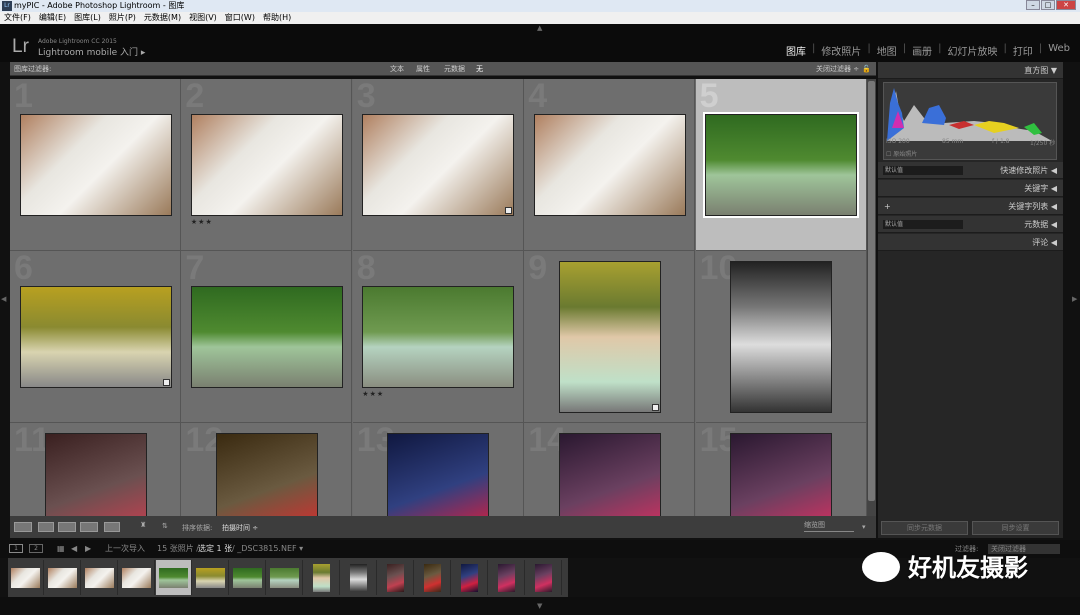  Describe the element at coordinates (165, 526) in the screenshot. I see `sort-direction-icon: ⇅` at that location.